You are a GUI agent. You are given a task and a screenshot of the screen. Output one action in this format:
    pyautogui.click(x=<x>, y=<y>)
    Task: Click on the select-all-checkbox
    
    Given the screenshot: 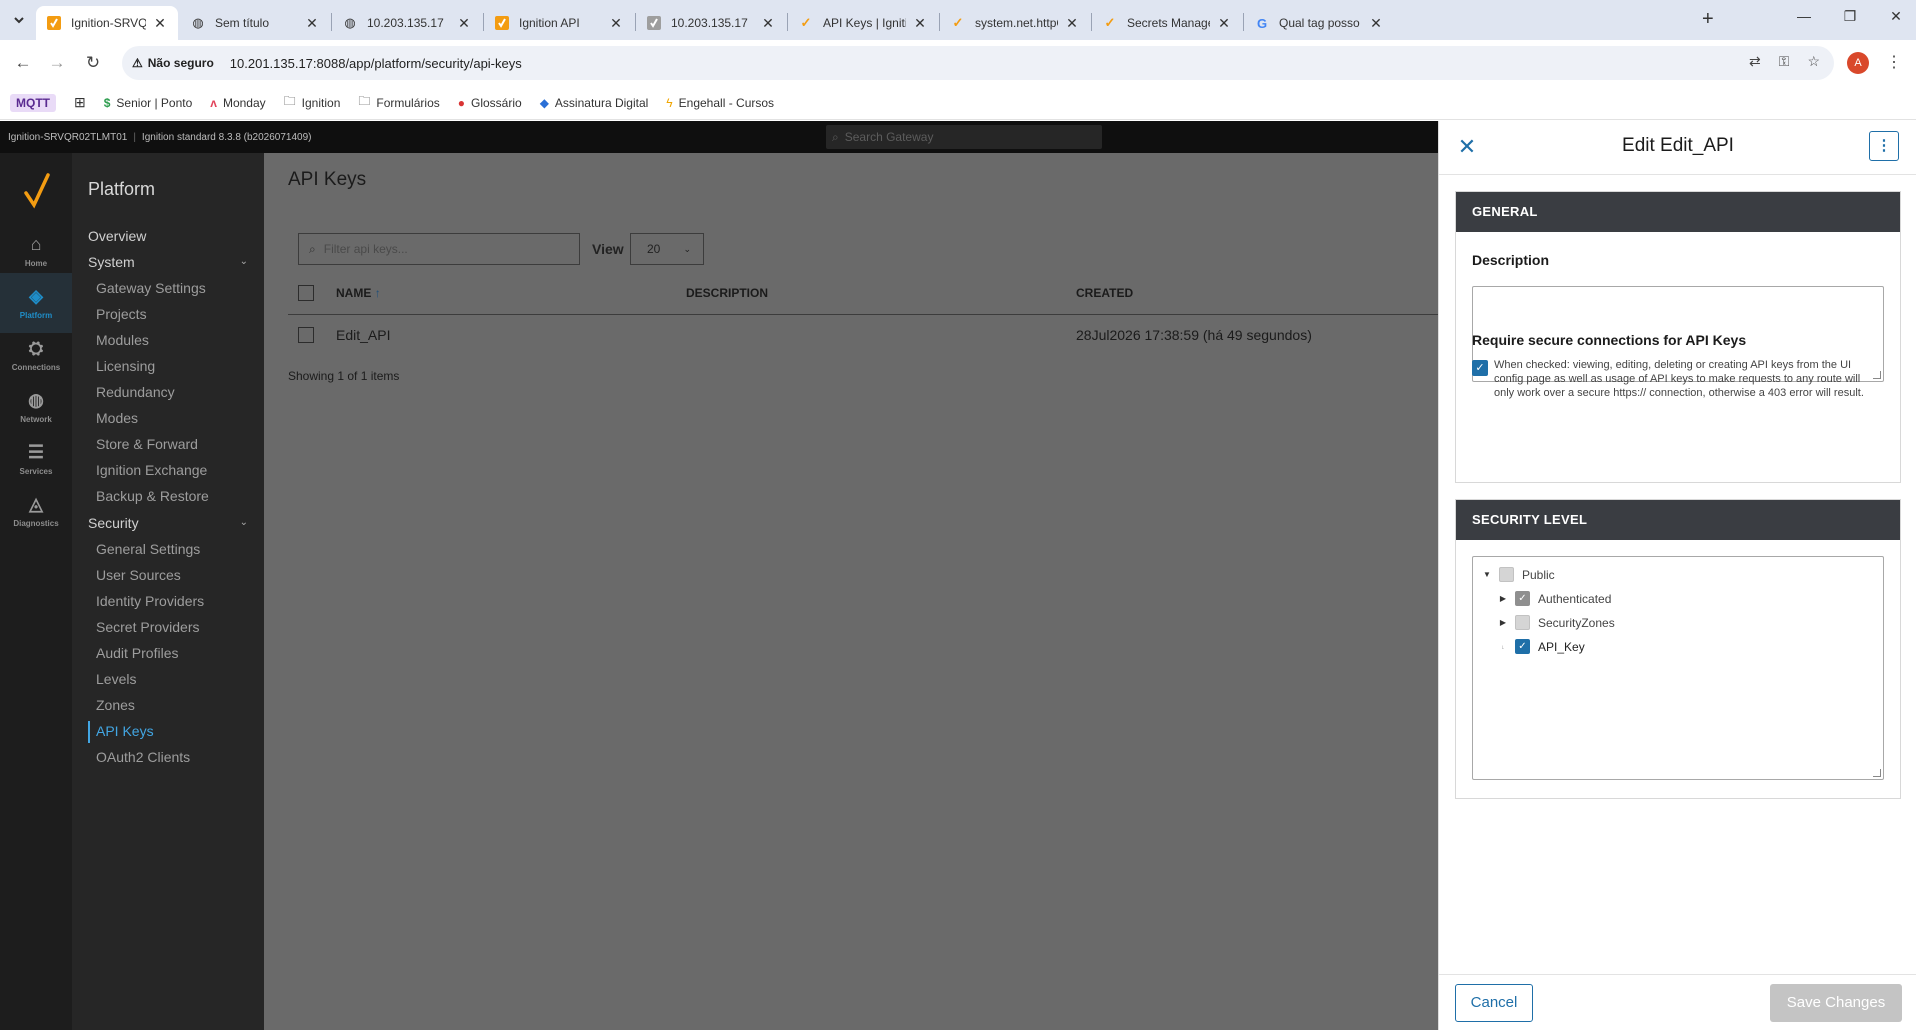 What is the action you would take?
    pyautogui.click(x=306, y=293)
    